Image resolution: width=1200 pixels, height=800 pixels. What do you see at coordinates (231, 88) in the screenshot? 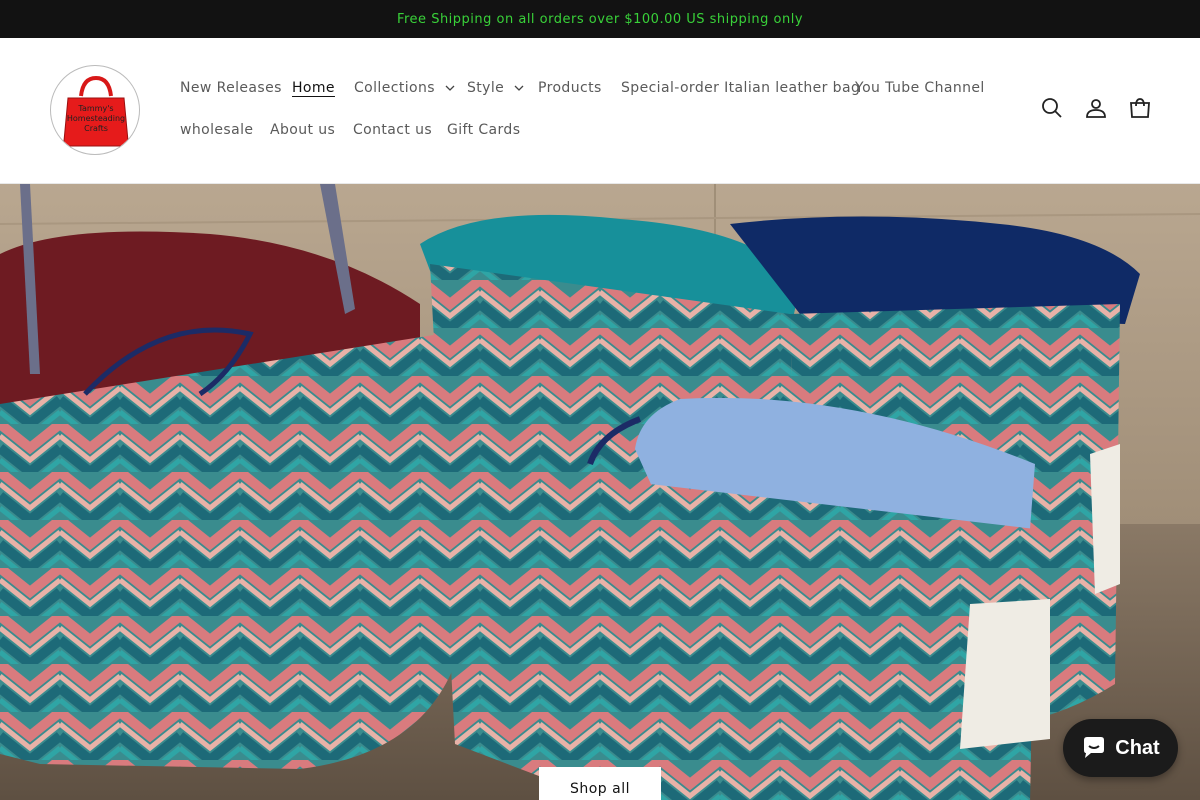
I see `nav-new-releases: New Releases` at bounding box center [231, 88].